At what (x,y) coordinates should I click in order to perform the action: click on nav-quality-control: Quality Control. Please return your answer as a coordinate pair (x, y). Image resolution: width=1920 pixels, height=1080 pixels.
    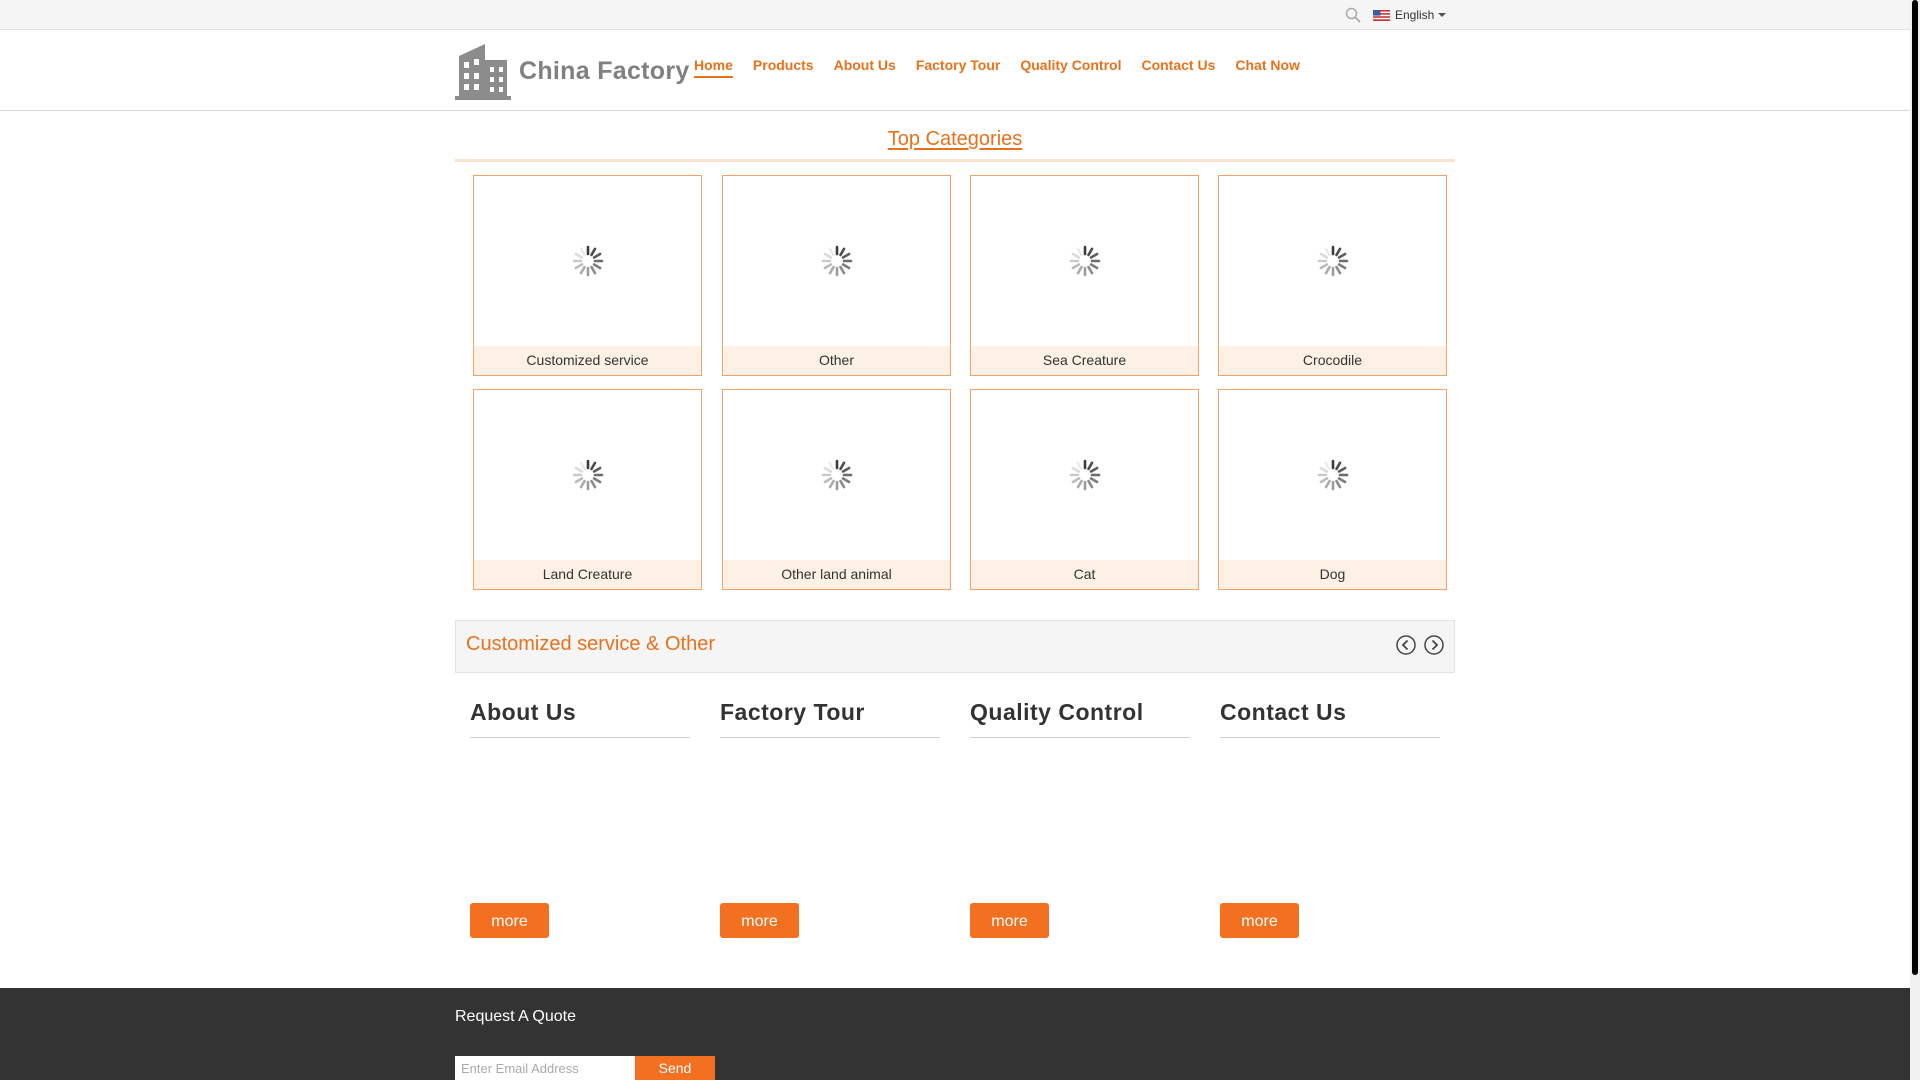
    Looking at the image, I should click on (1070, 67).